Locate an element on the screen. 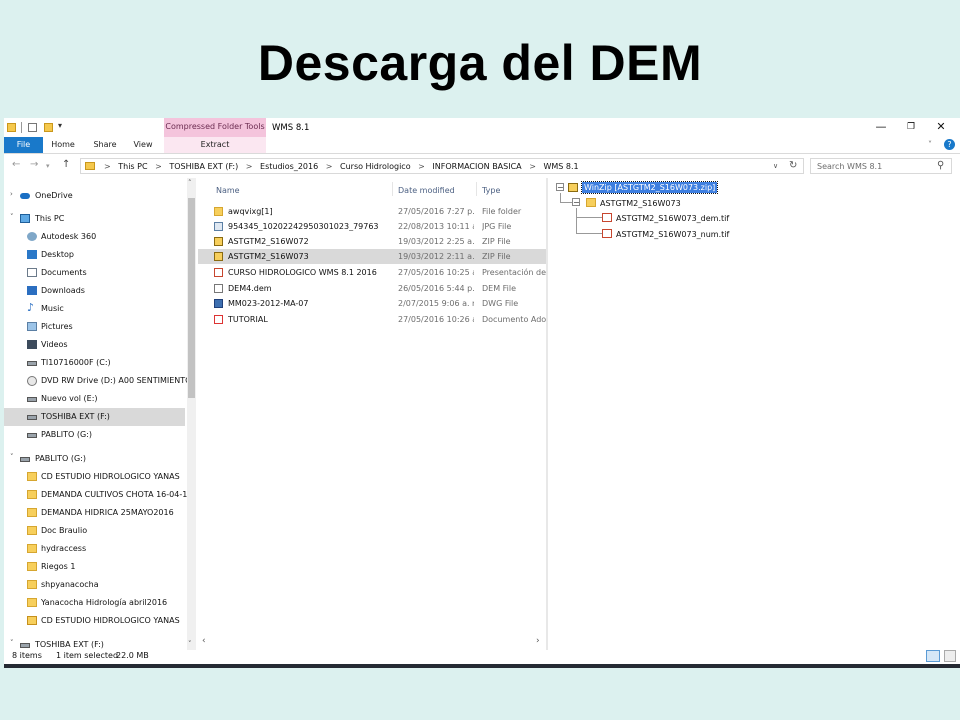  nav-item-folder: hydraccess is located at coordinates (94, 549).